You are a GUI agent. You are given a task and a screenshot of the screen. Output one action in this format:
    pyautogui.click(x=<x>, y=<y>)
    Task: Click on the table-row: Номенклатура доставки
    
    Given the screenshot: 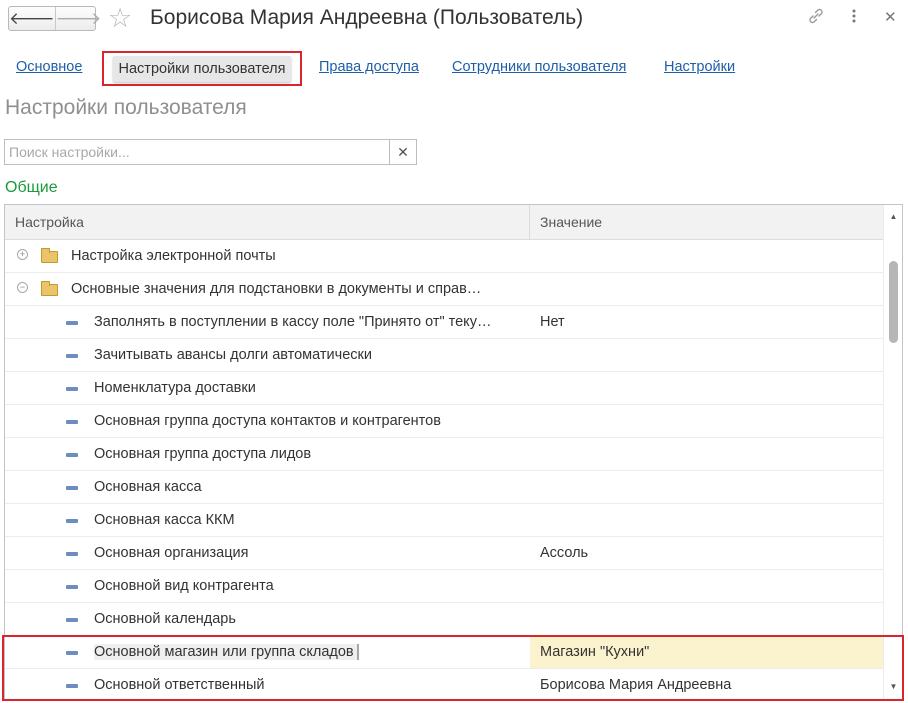 What is the action you would take?
    pyautogui.click(x=444, y=388)
    